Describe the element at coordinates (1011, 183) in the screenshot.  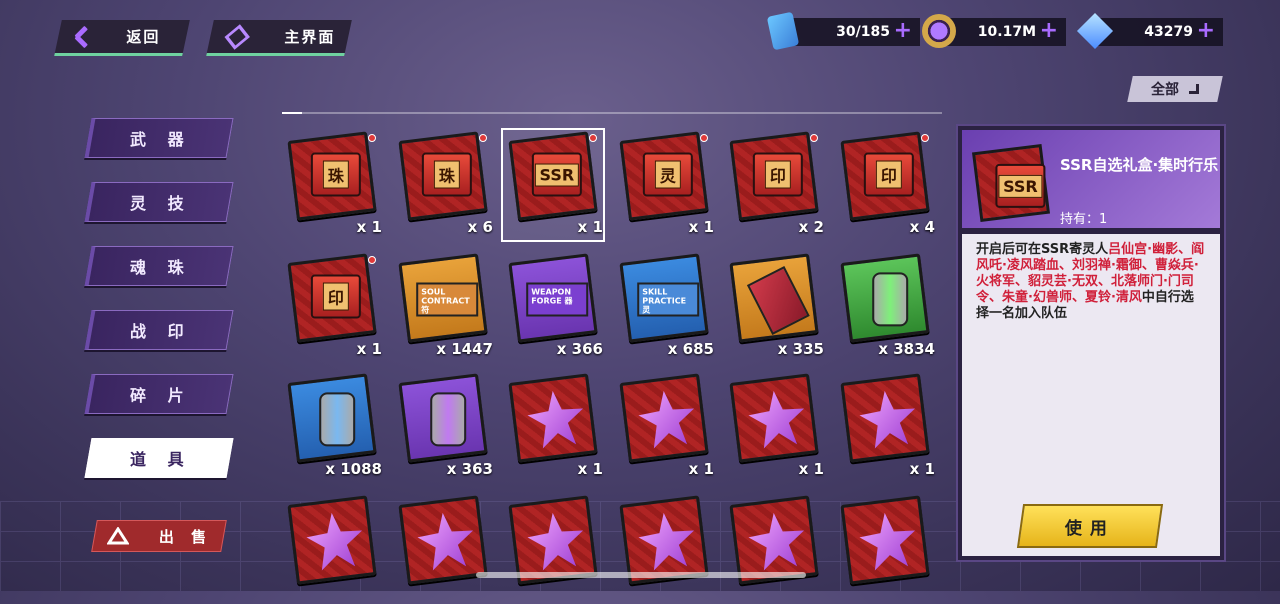
I see `item-detail-thumbnail: SSR` at that location.